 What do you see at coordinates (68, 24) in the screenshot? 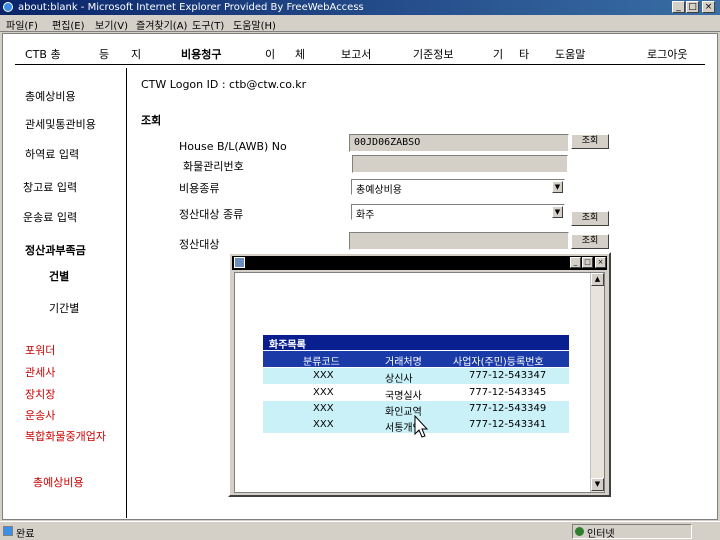
I see `menu-edit: 편집(E)` at bounding box center [68, 24].